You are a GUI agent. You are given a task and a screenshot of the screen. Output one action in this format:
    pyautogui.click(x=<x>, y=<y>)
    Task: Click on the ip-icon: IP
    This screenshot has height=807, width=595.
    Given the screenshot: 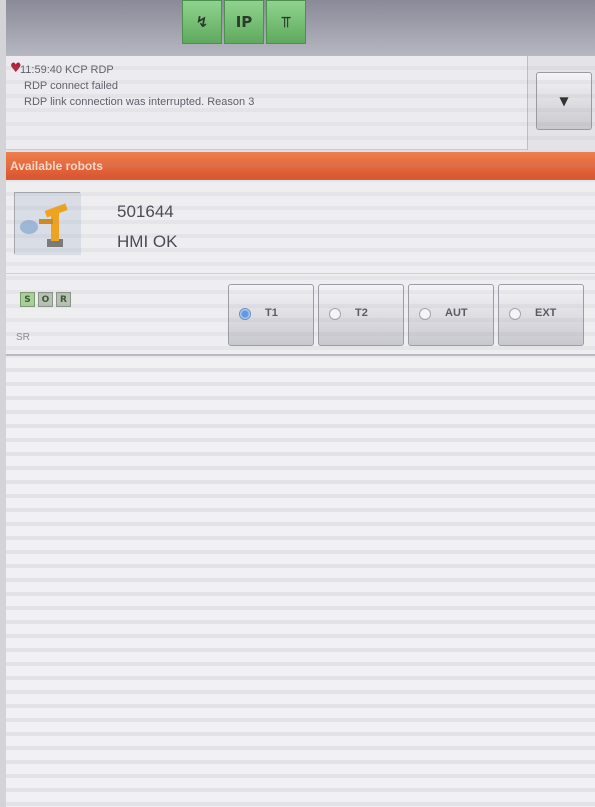 What is the action you would take?
    pyautogui.click(x=244, y=22)
    